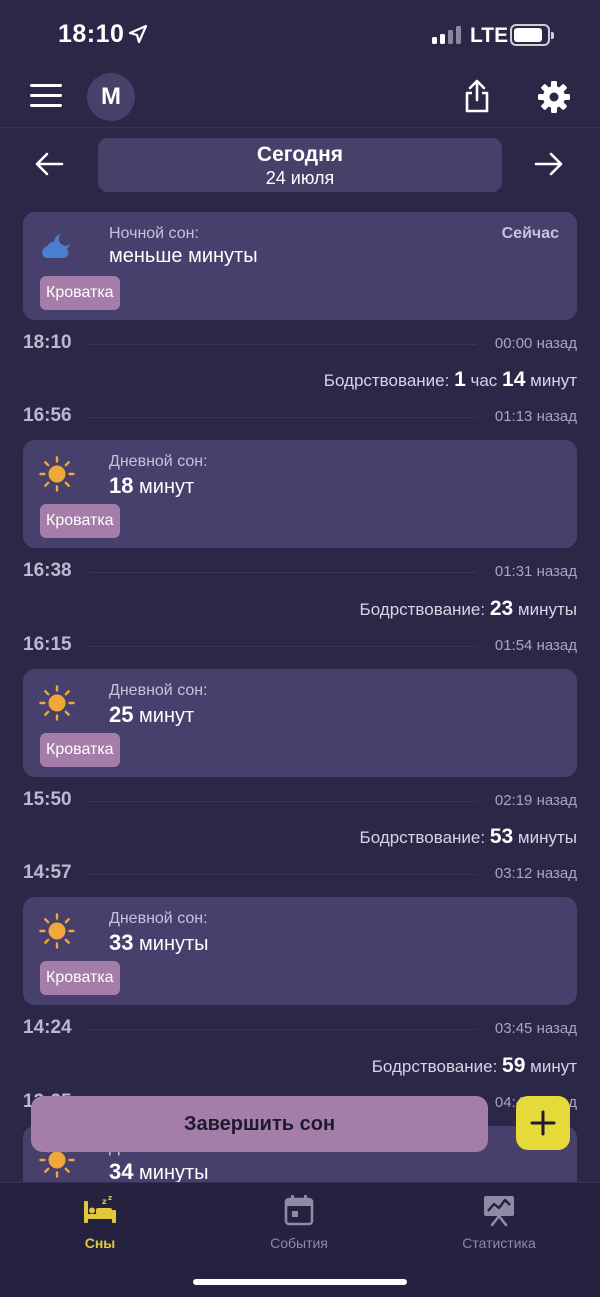 The width and height of the screenshot is (600, 1297). What do you see at coordinates (499, 1211) in the screenshot?
I see `presentation-chart-icon` at bounding box center [499, 1211].